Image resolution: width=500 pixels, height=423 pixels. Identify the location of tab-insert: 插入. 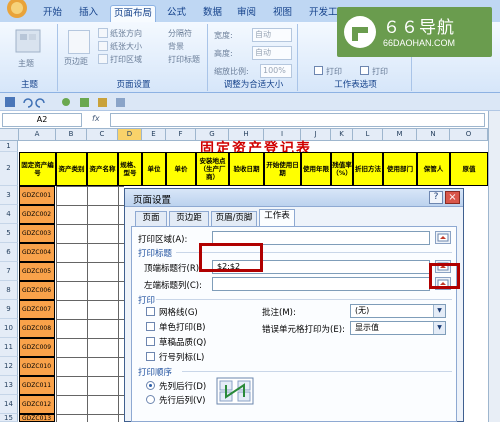
(88, 13).